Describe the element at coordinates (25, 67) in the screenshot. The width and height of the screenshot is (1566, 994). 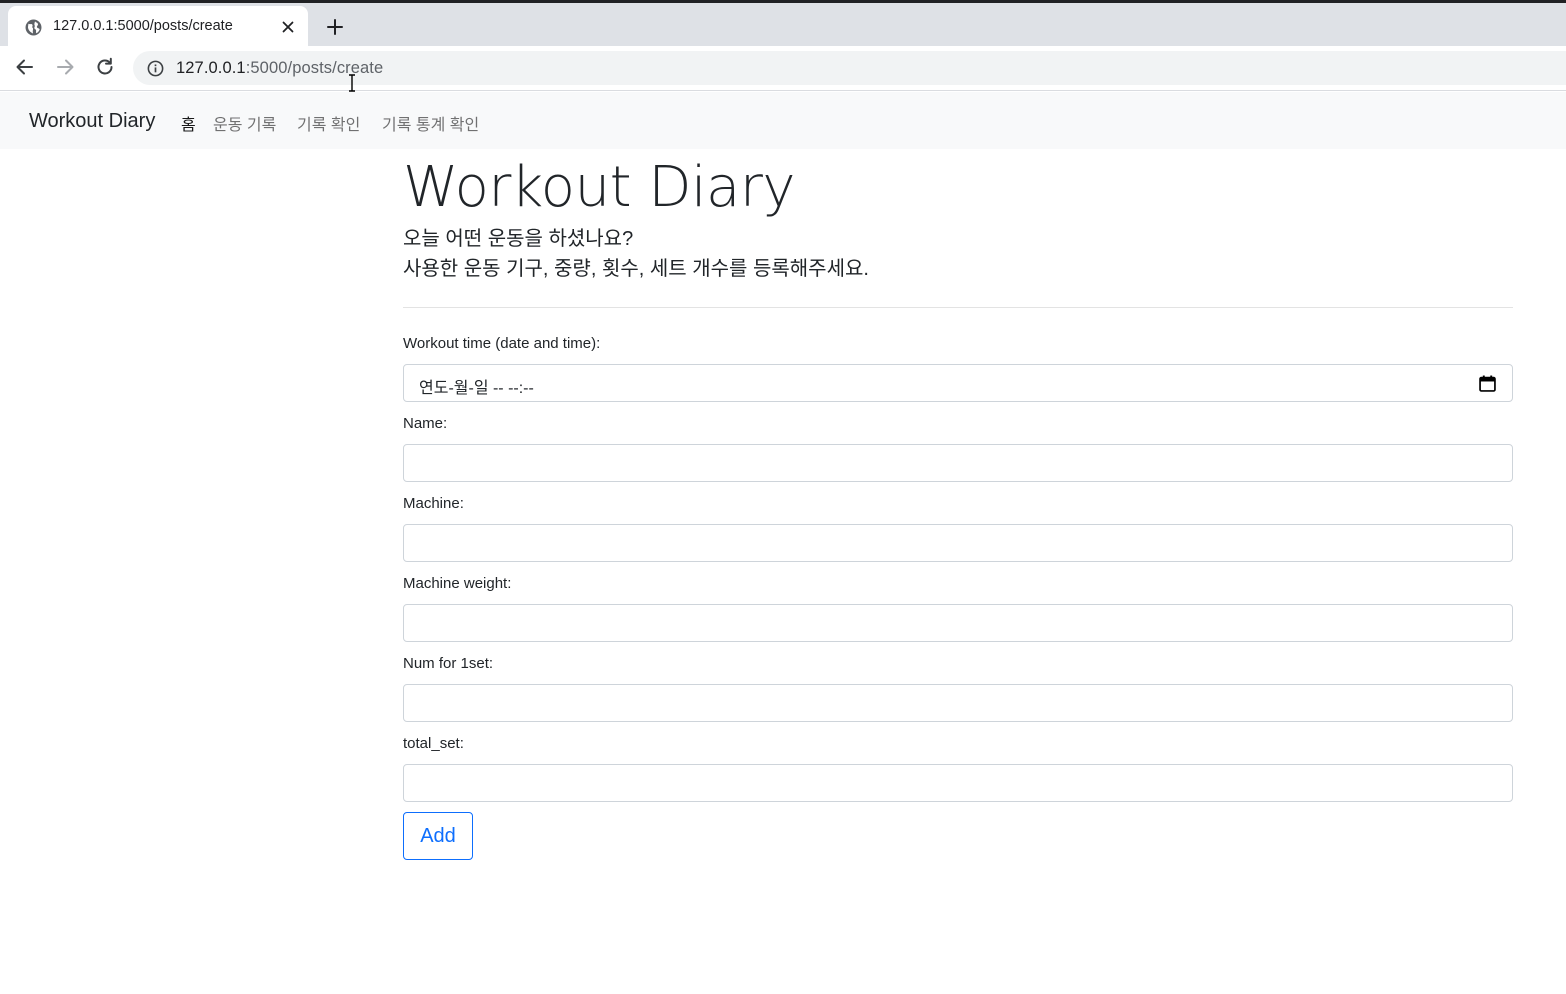
I see `back-arrow-icon` at that location.